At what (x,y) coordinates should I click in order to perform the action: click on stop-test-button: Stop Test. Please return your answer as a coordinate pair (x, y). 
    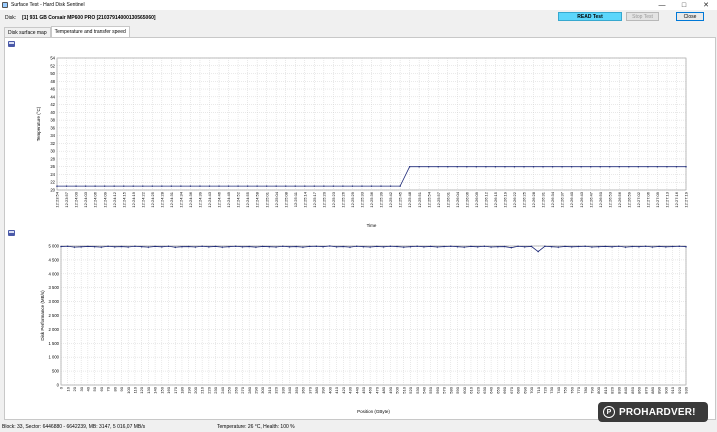
    Looking at the image, I should click on (642, 16).